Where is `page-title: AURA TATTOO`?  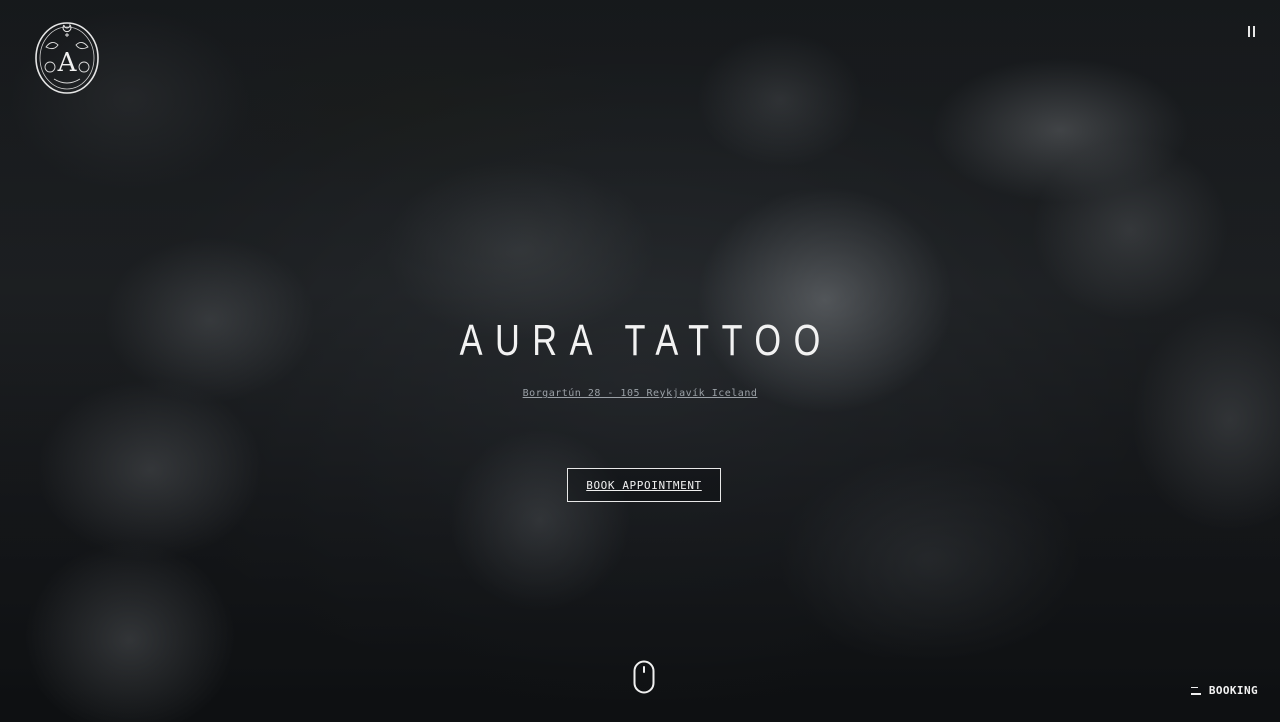
page-title: AURA TATTOO is located at coordinates (646, 340).